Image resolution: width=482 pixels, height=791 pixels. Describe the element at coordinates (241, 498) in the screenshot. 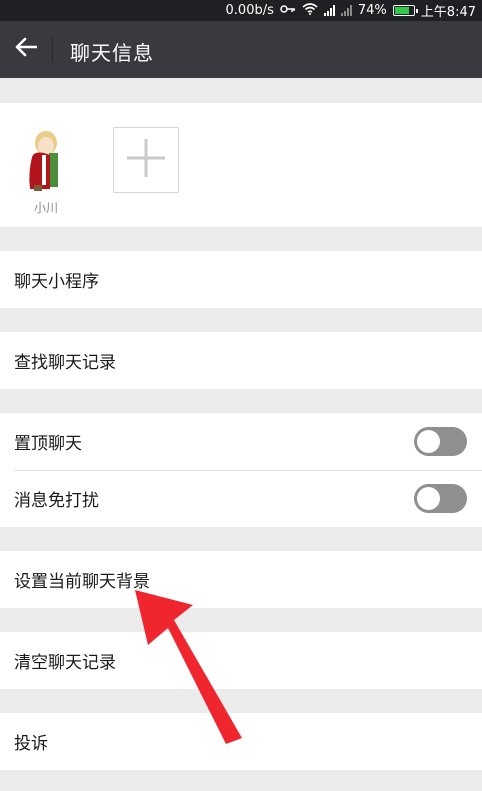

I see `mute-notifications-row: 消息免打扰` at that location.